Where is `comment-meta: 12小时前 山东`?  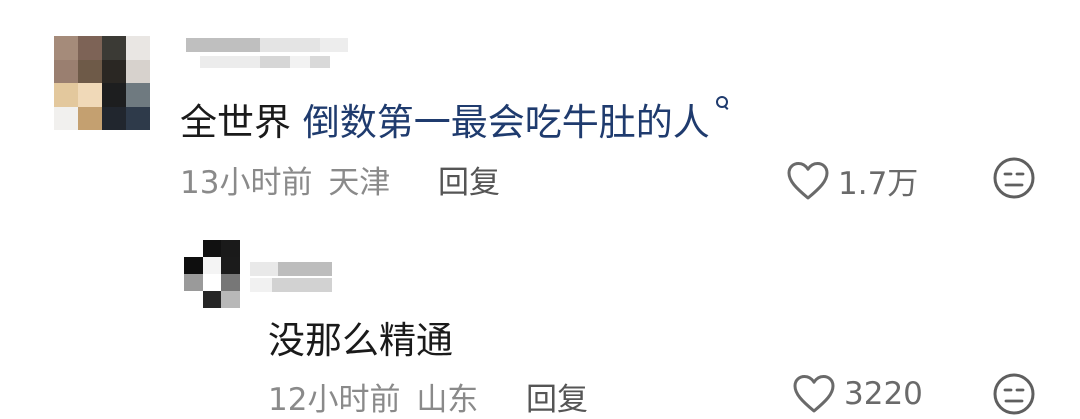
comment-meta: 12小时前 山东 is located at coordinates (373, 396).